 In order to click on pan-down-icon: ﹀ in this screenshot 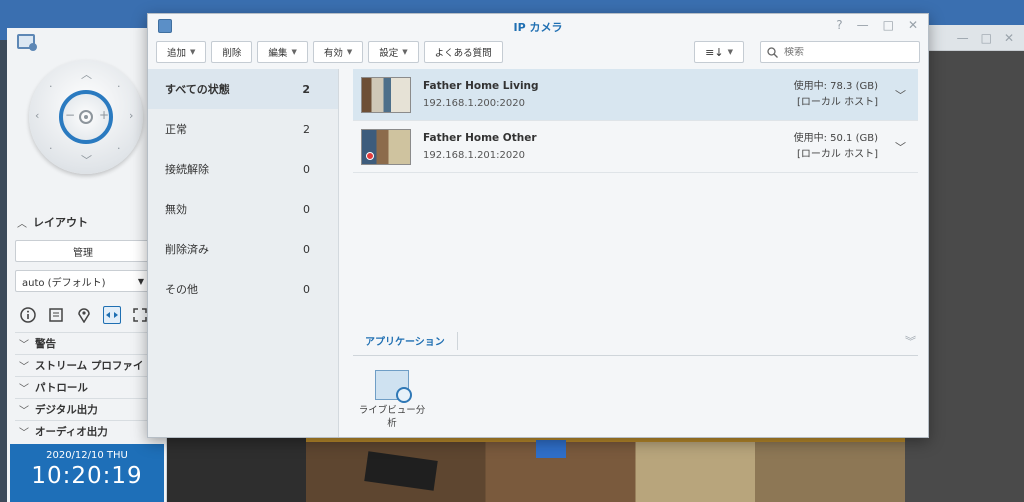, I will do `click(86, 160)`.